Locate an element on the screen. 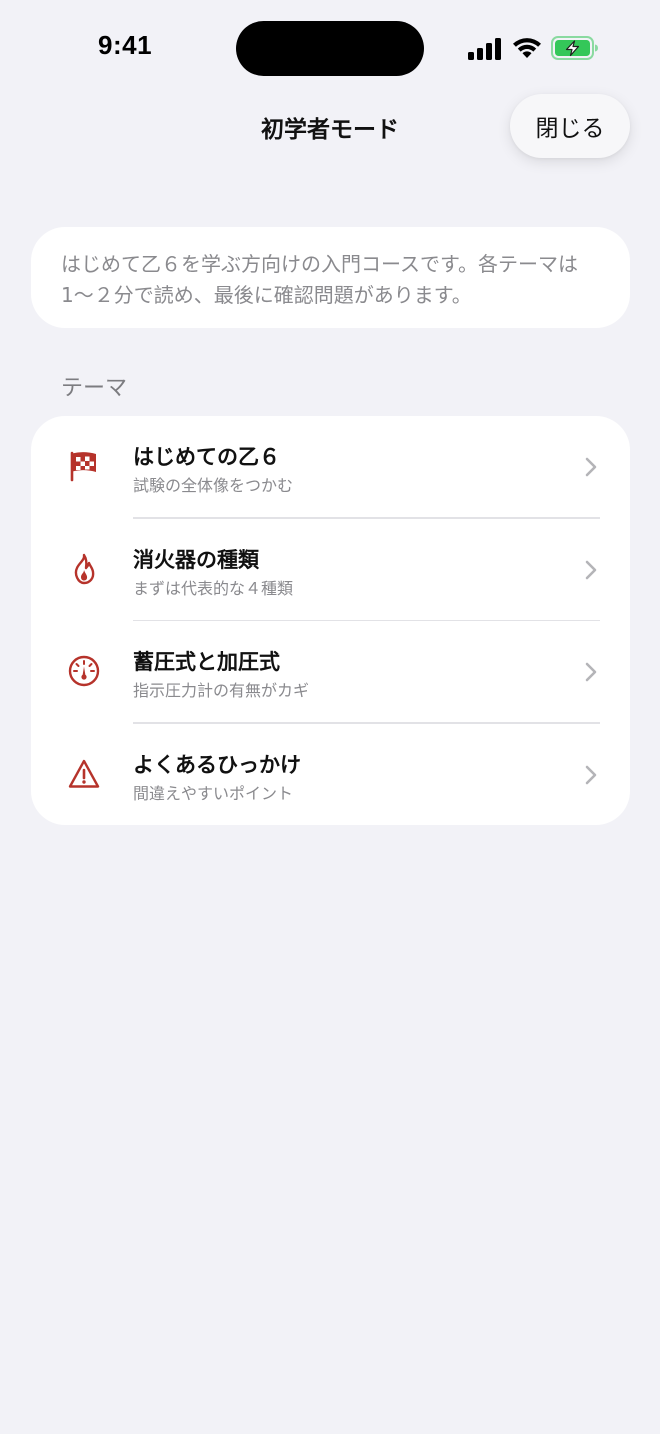 The image size is (660, 1434). cellular-signal-icon is located at coordinates (484, 49).